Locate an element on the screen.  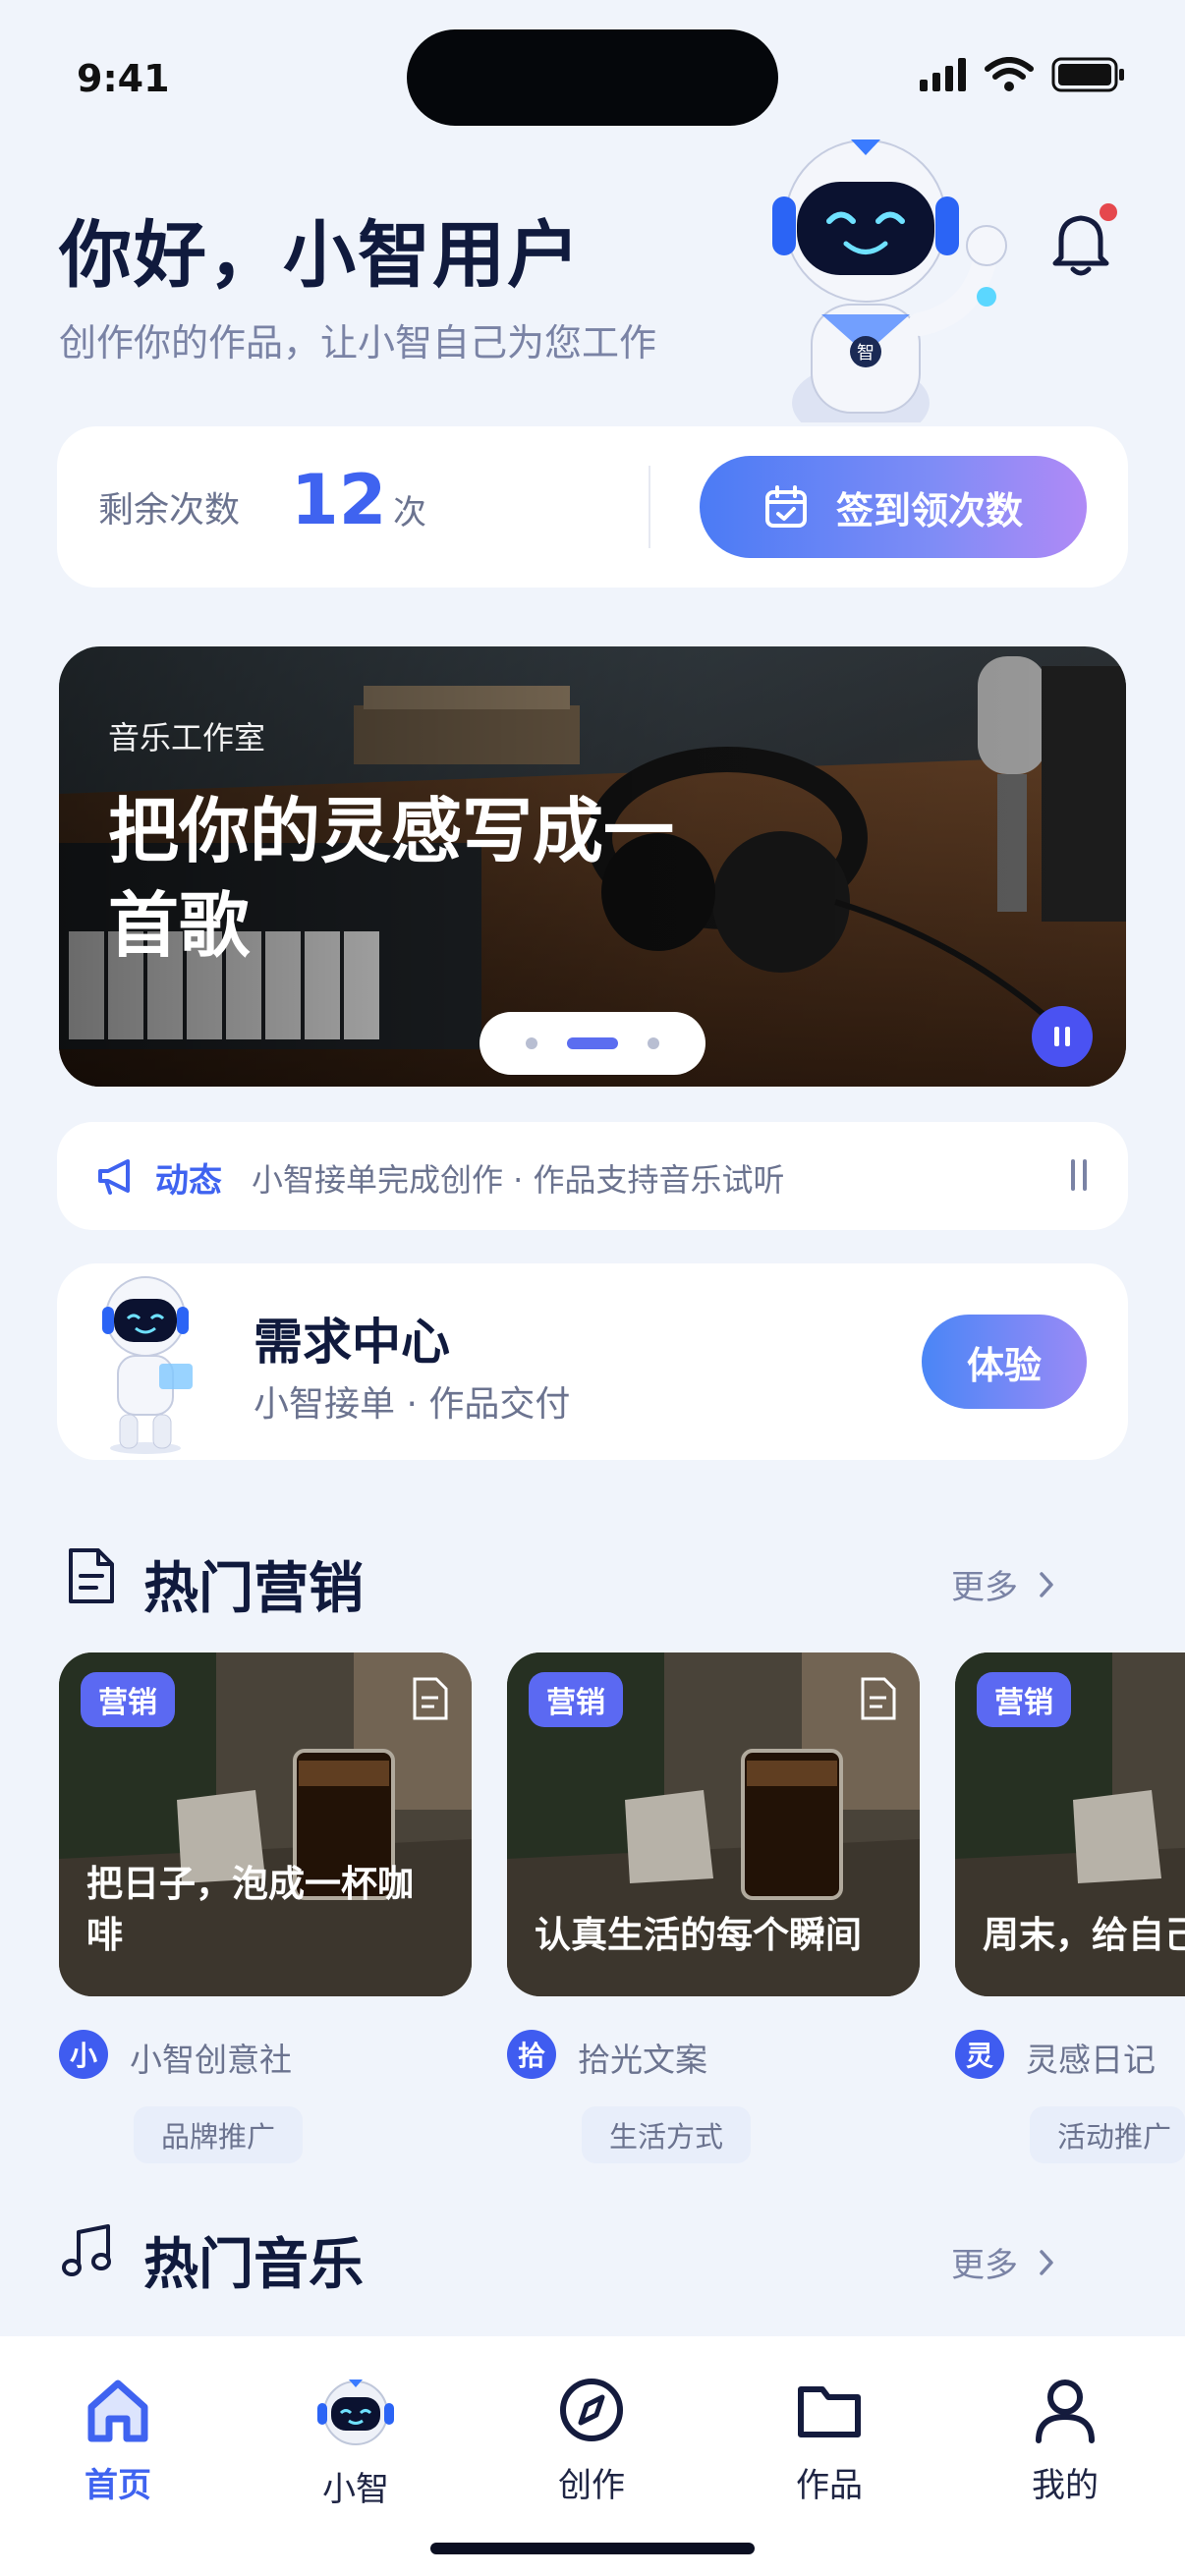
battery-icon is located at coordinates (1088, 74).